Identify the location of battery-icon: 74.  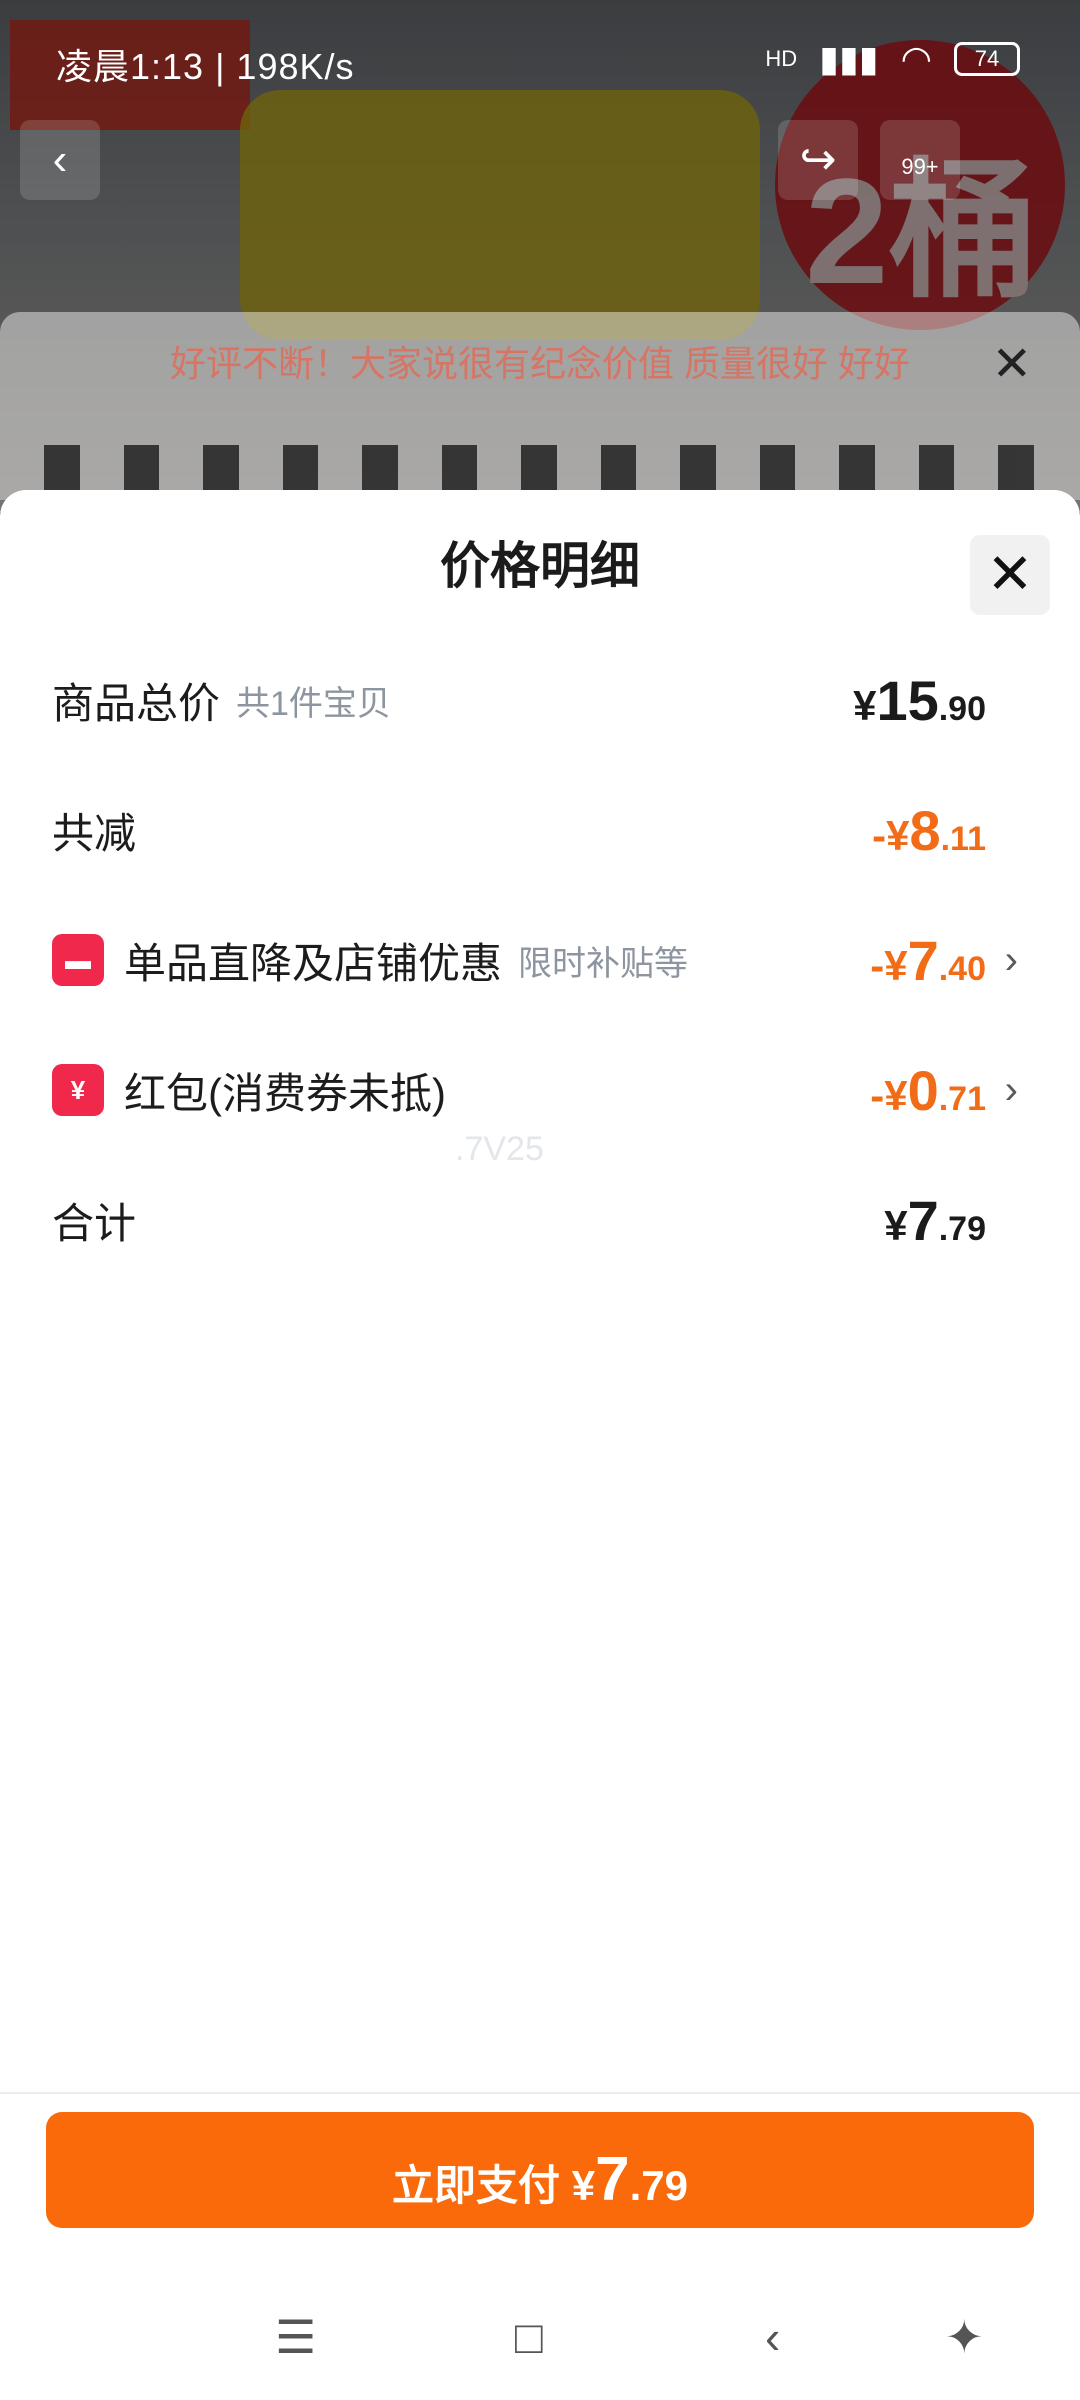
(987, 59).